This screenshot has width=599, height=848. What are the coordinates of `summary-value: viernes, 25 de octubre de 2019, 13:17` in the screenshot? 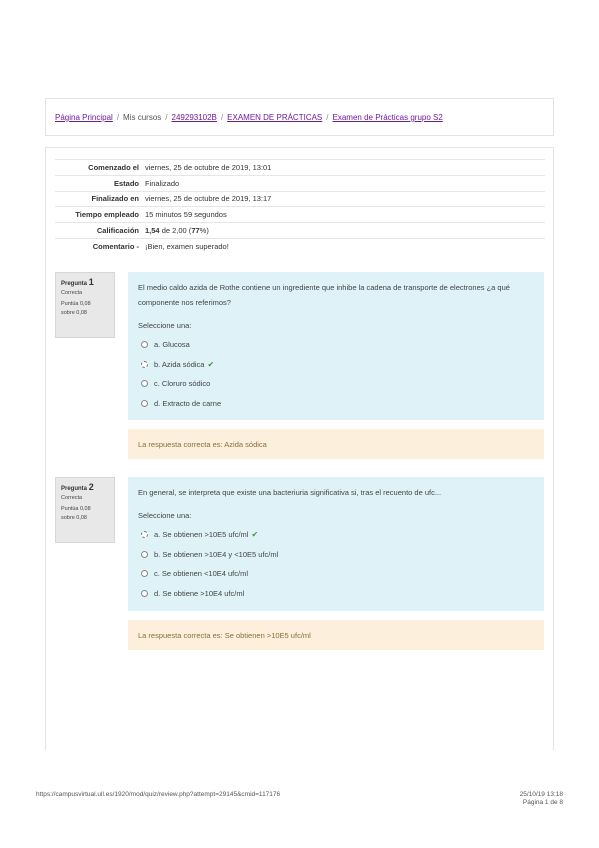 It's located at (345, 198).